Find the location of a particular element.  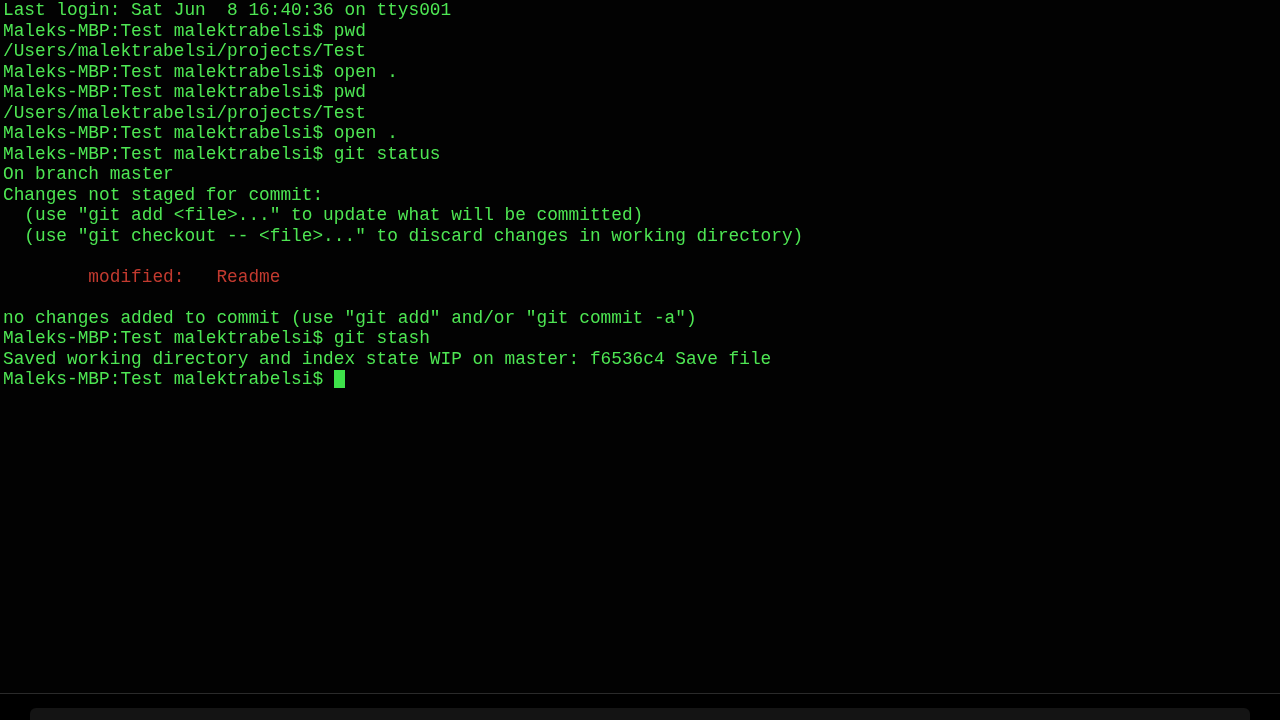

command-line: Maleks-MBP:Test malektrabelsi$ is located at coordinates (164, 379).